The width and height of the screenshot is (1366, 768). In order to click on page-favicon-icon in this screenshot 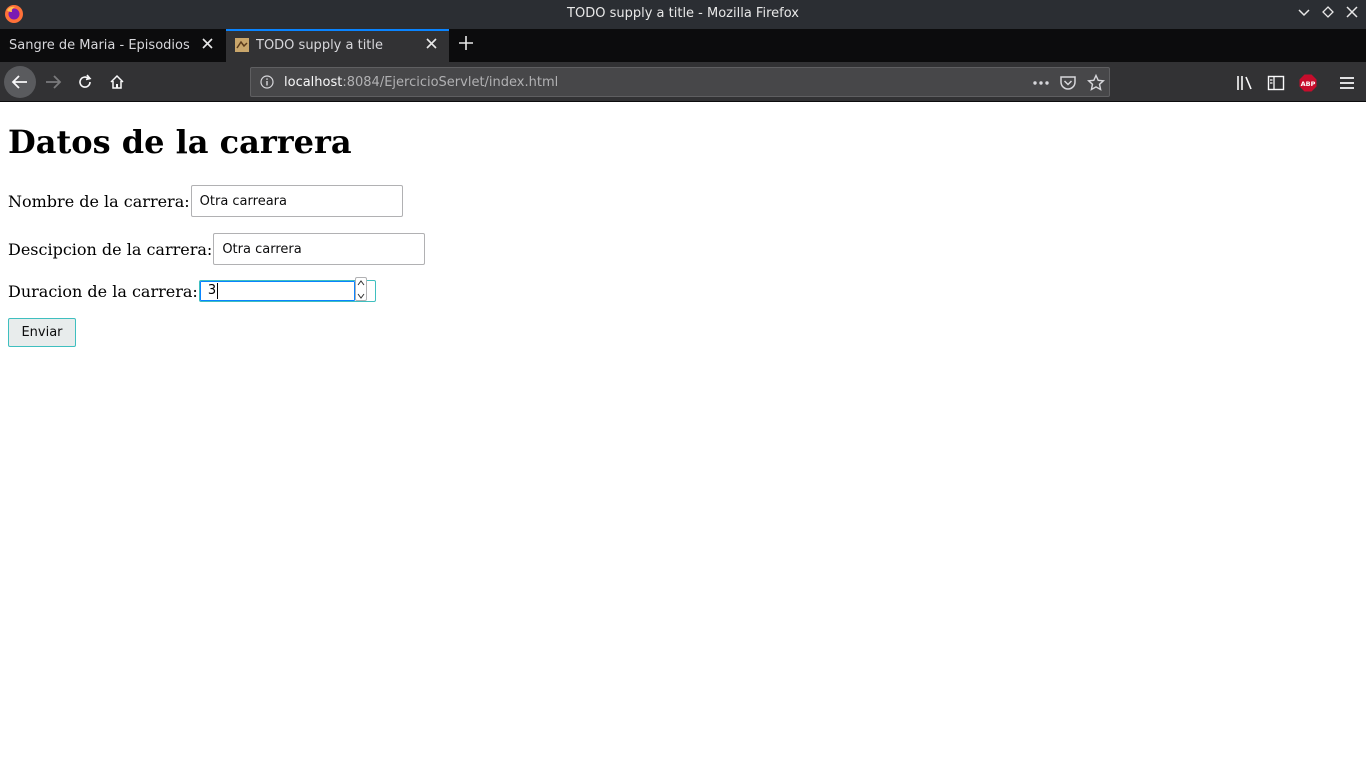, I will do `click(242, 45)`.